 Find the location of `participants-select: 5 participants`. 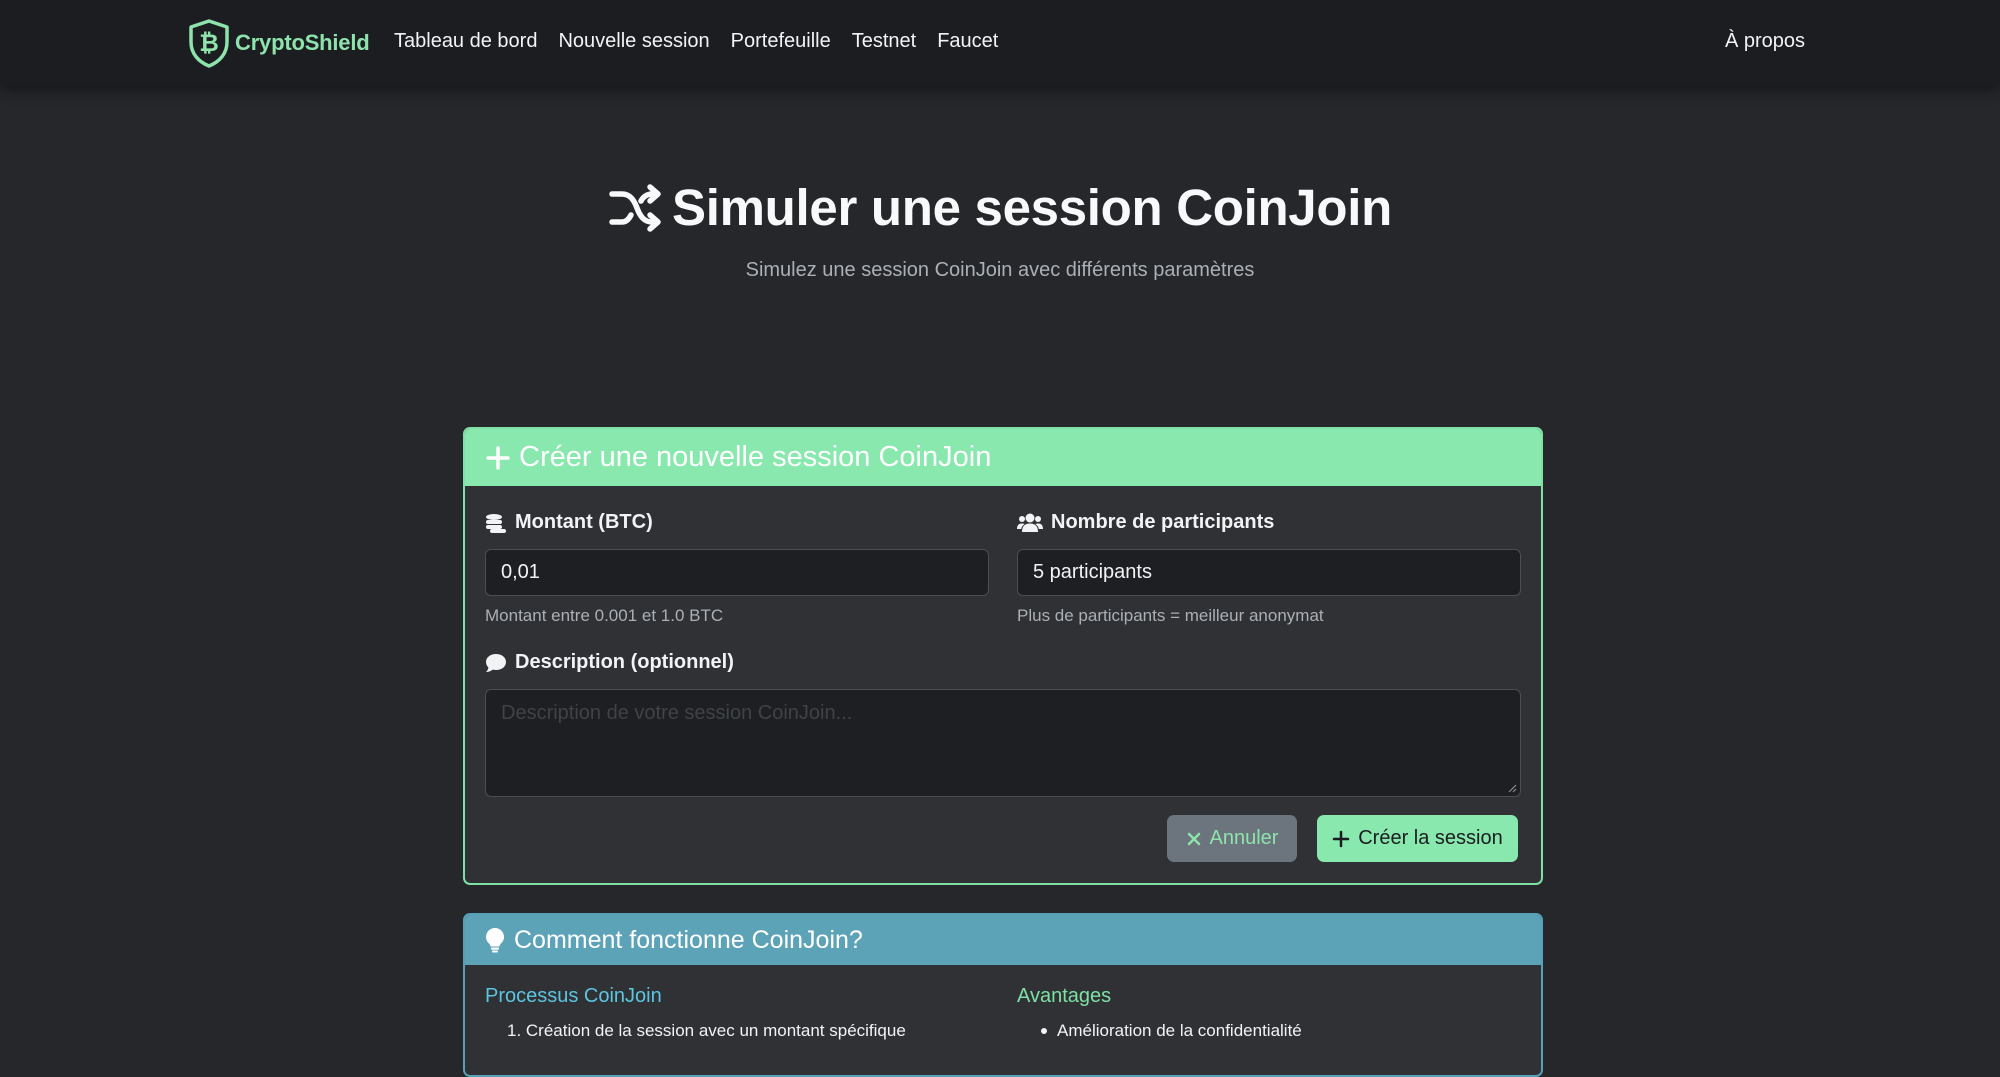

participants-select: 5 participants is located at coordinates (1269, 572).